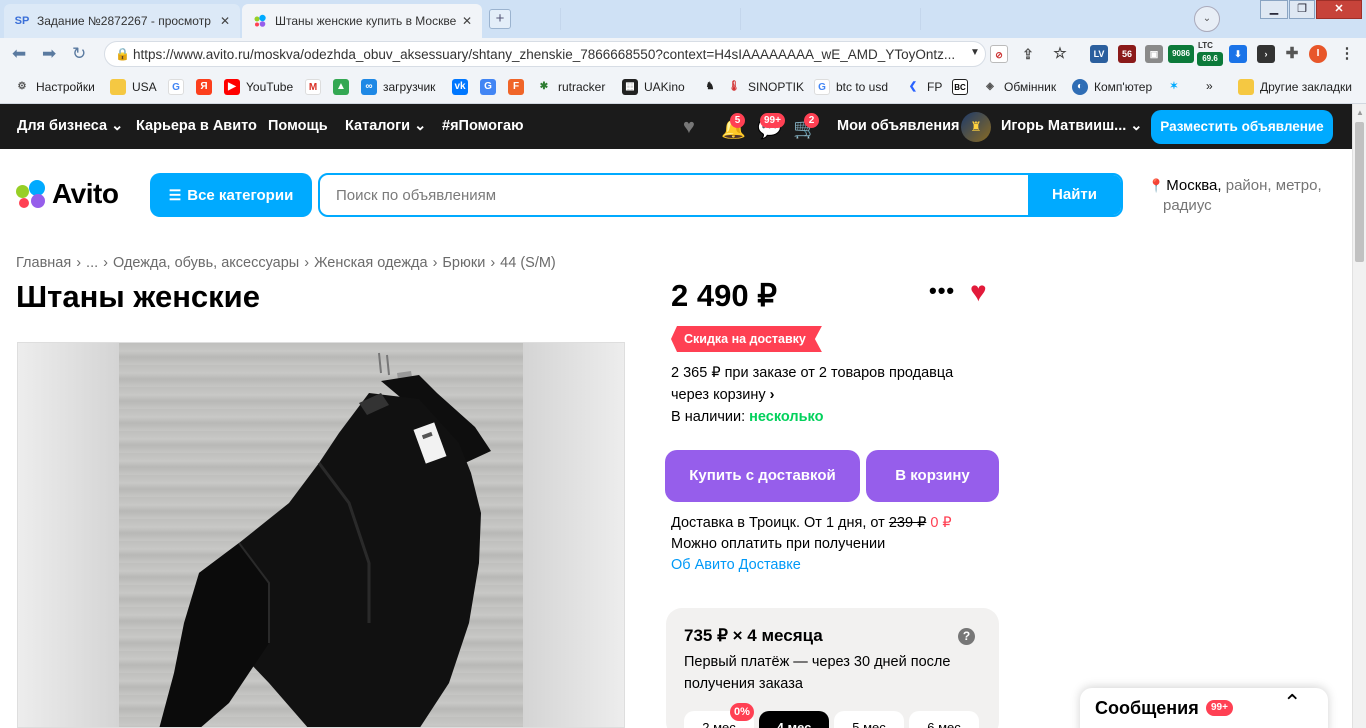  What do you see at coordinates (491, 87) in the screenshot?
I see `bookmark-translate: G` at bounding box center [491, 87].